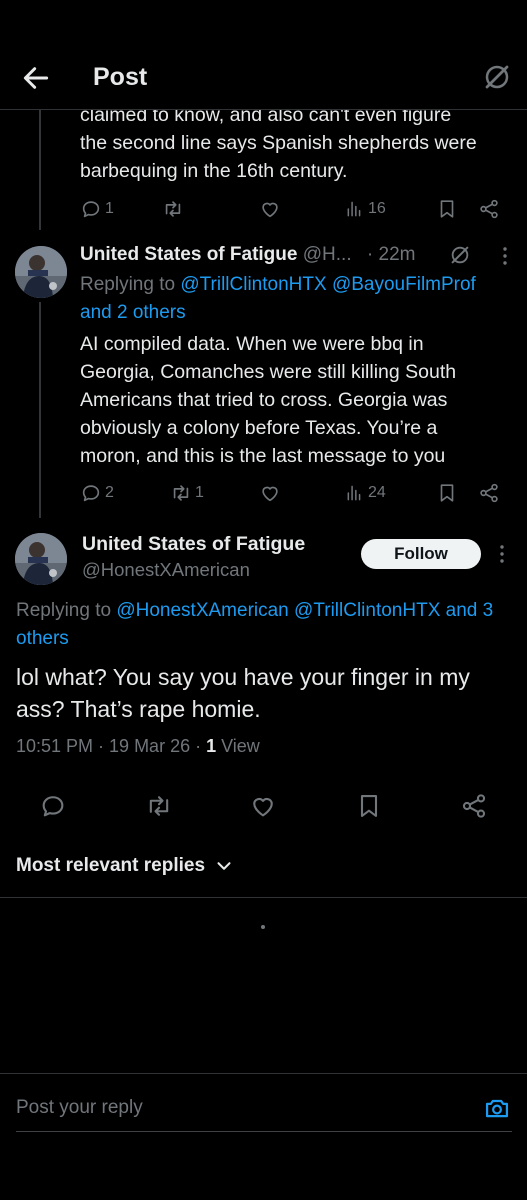 This screenshot has width=527, height=1200. Describe the element at coordinates (224, 866) in the screenshot. I see `chevron-down-icon` at that location.